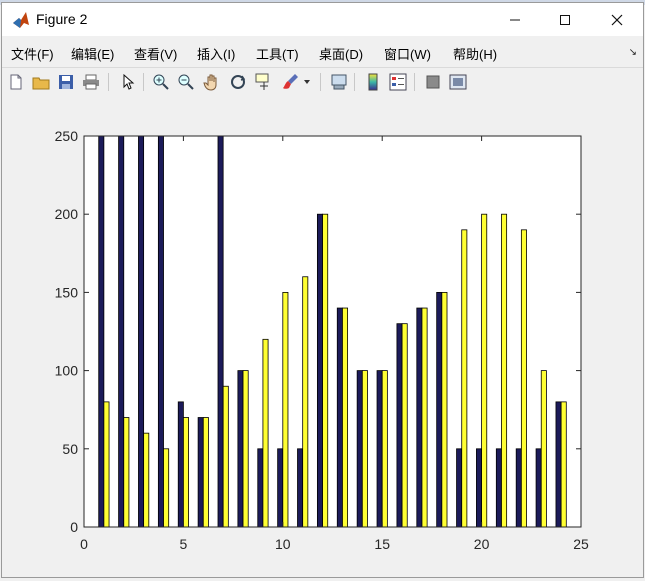  I want to click on y-tick-label: 0, so click(74, 527).